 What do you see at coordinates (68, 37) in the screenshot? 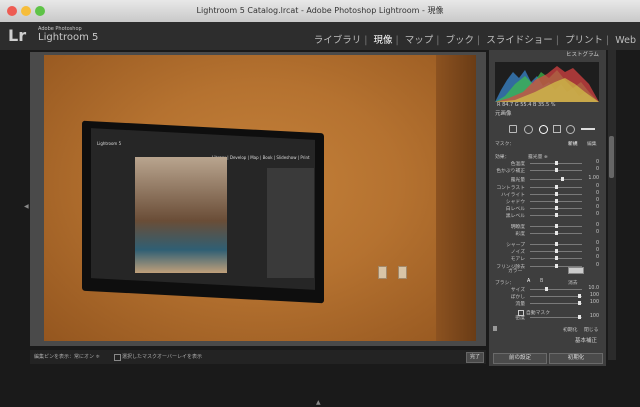
I see `brand-big: Lightroom 5` at bounding box center [68, 37].